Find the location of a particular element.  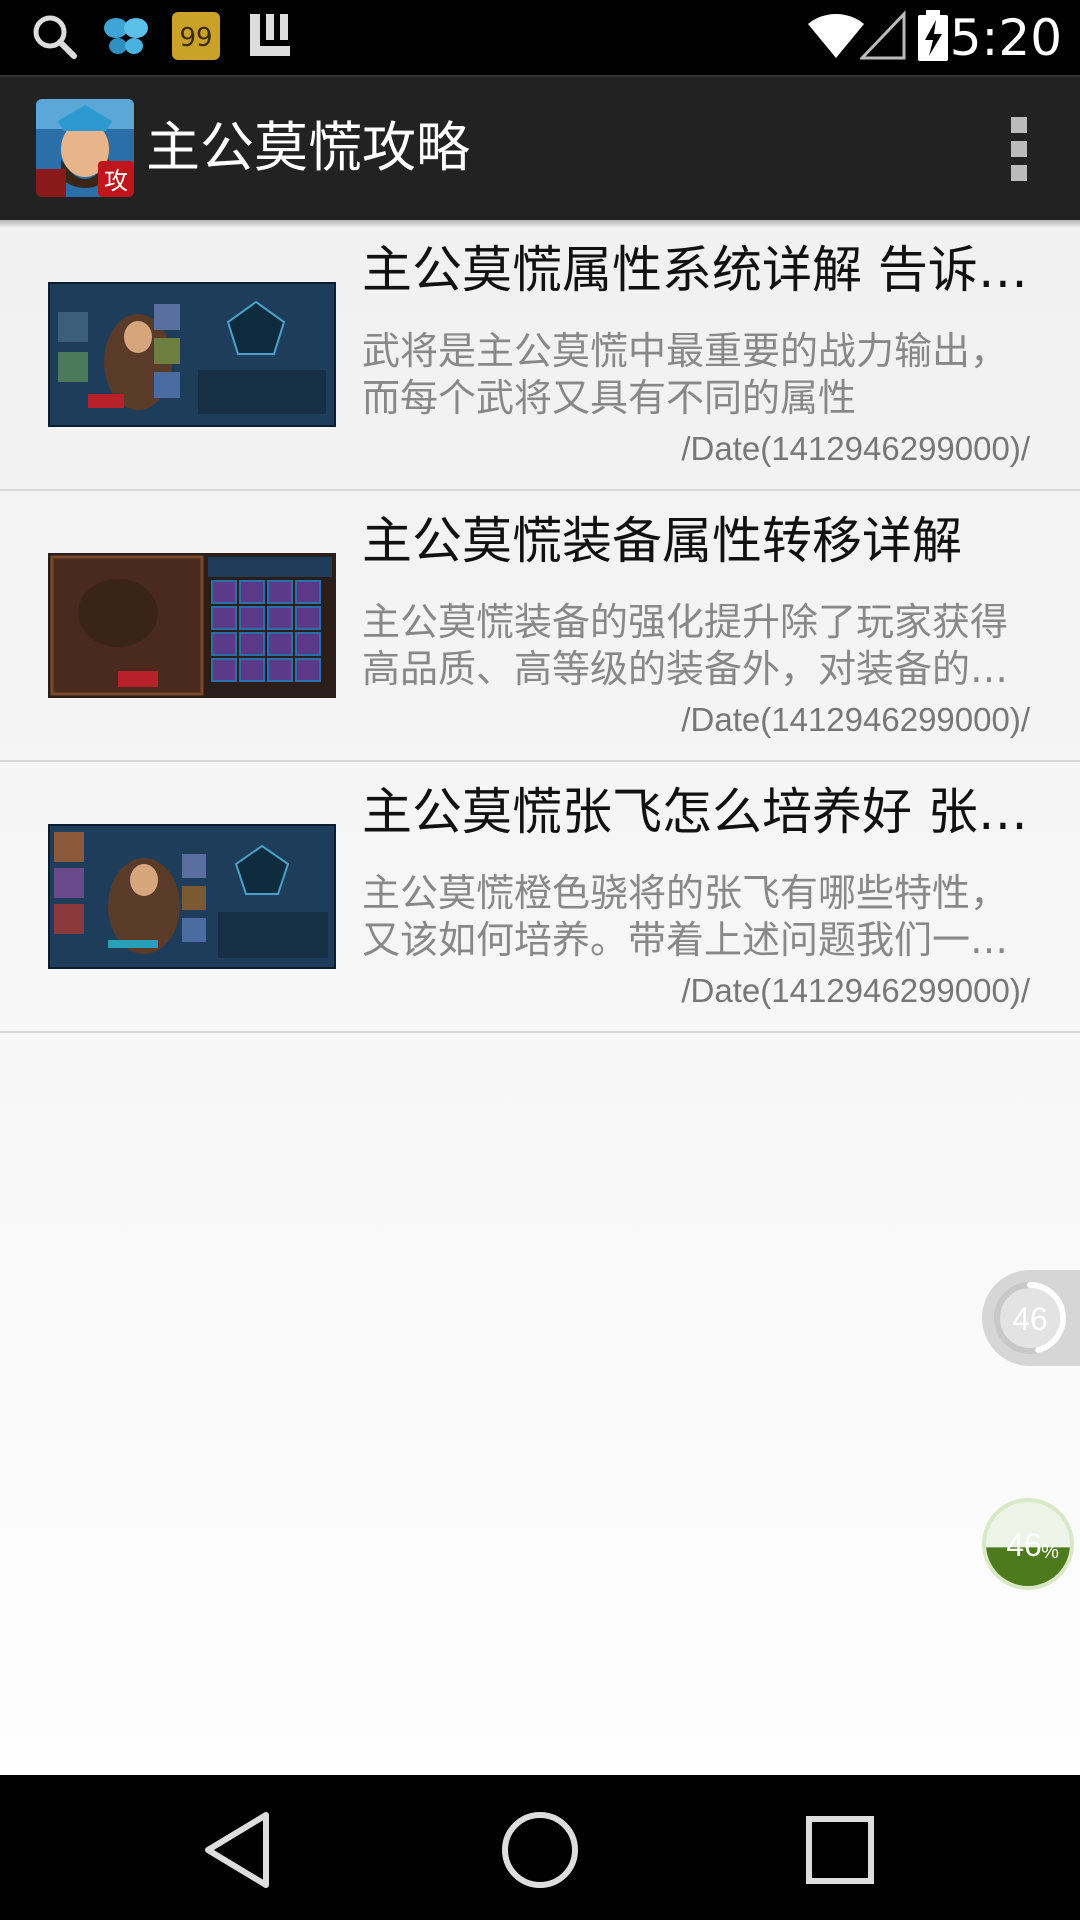

butterfly-icon is located at coordinates (126, 36).